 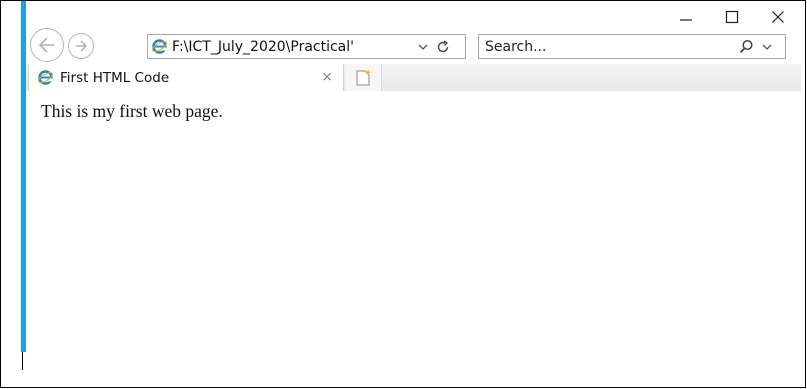 I want to click on navigation-bar: F:\ICT_July_2020\Practical', so click(x=413, y=45).